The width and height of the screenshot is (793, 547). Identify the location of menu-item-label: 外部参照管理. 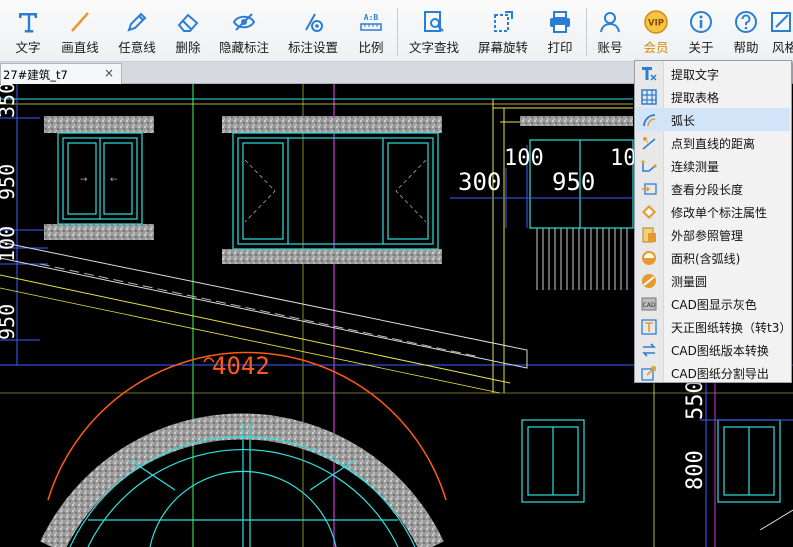
(707, 236).